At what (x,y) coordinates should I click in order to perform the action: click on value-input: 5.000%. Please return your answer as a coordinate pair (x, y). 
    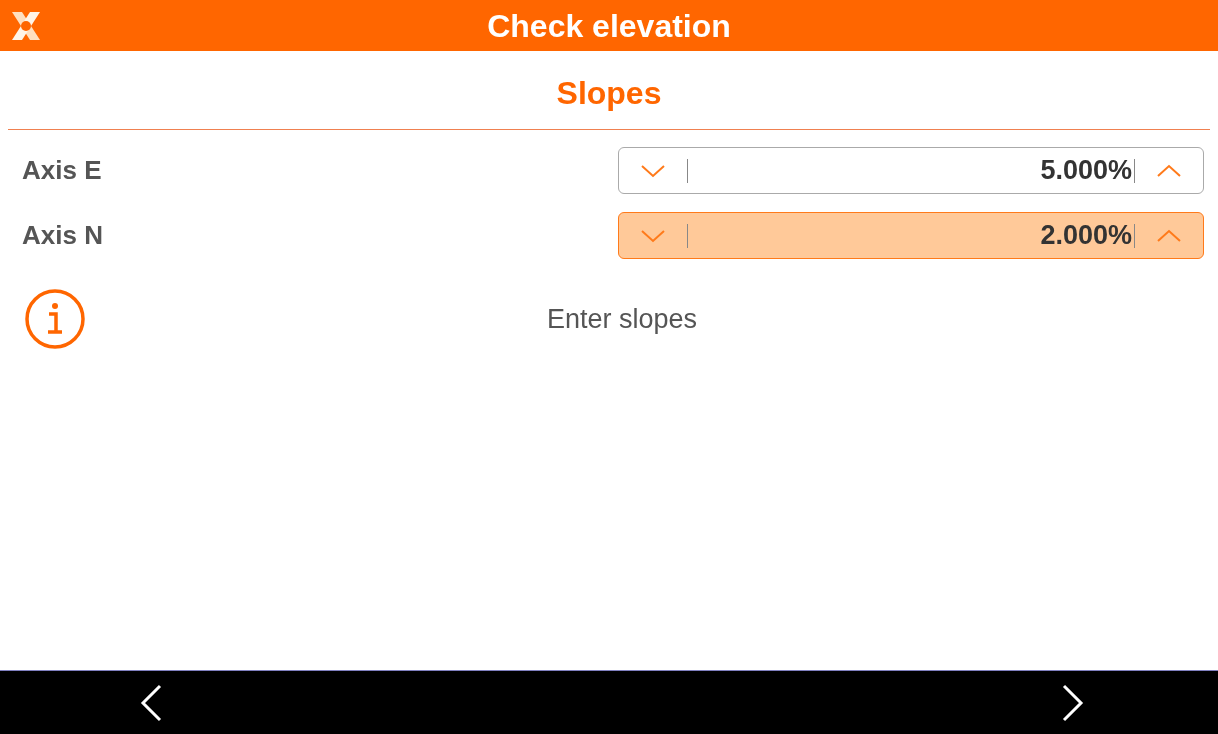
    Looking at the image, I should click on (911, 170).